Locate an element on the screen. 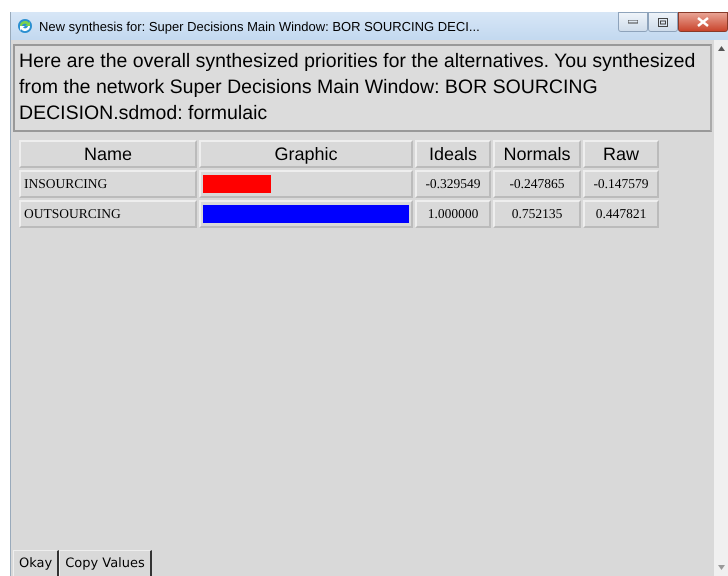 The image size is (728, 576). close-button is located at coordinates (703, 22).